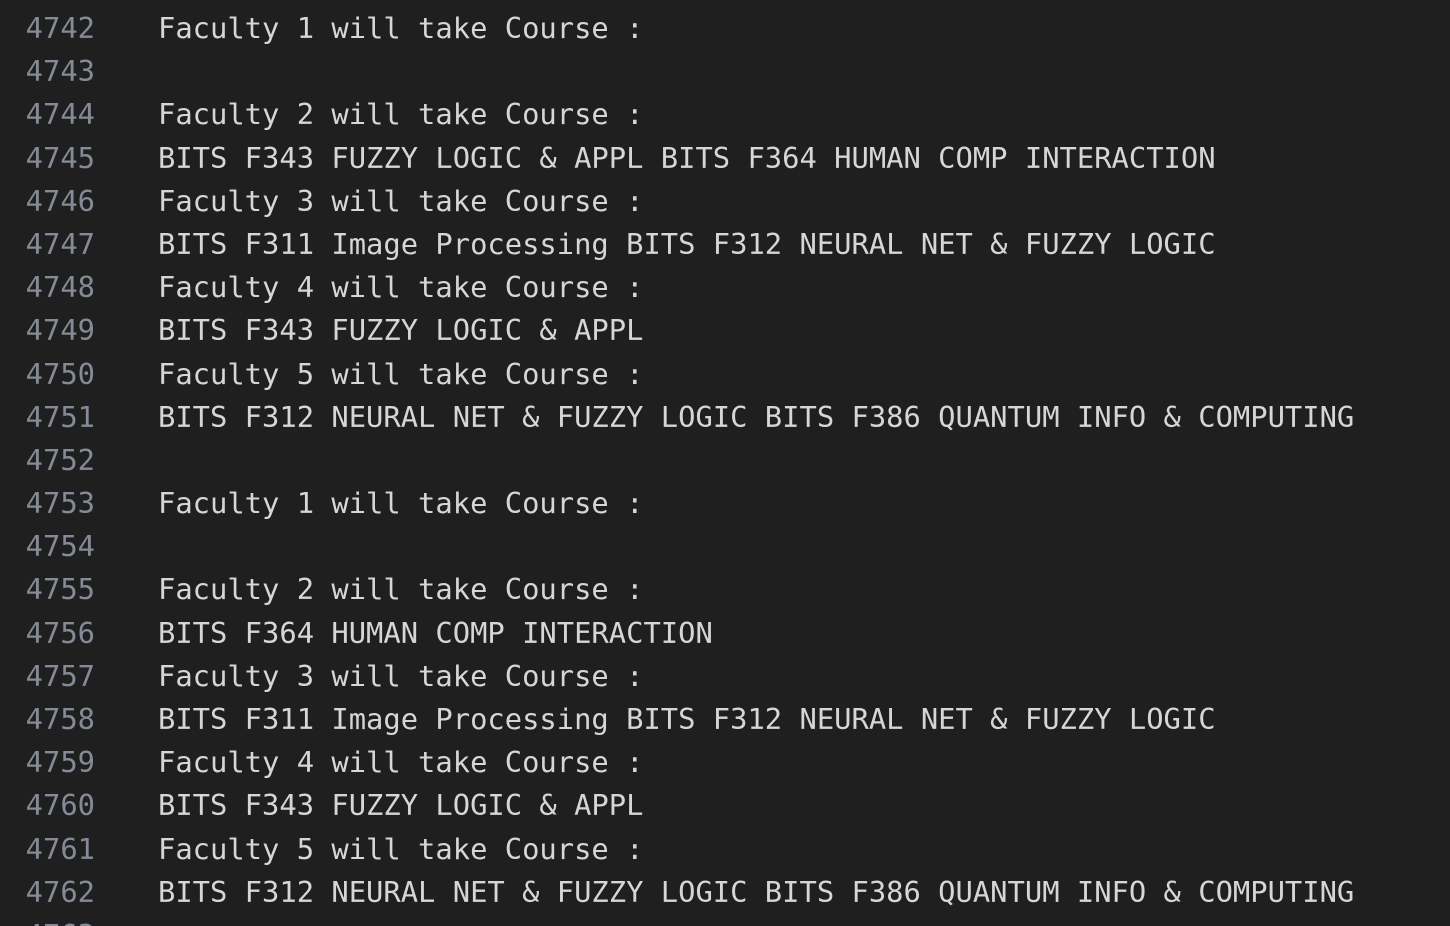  I want to click on editor-line: 4753 Faculty 1 will take Course :, so click(725, 503).